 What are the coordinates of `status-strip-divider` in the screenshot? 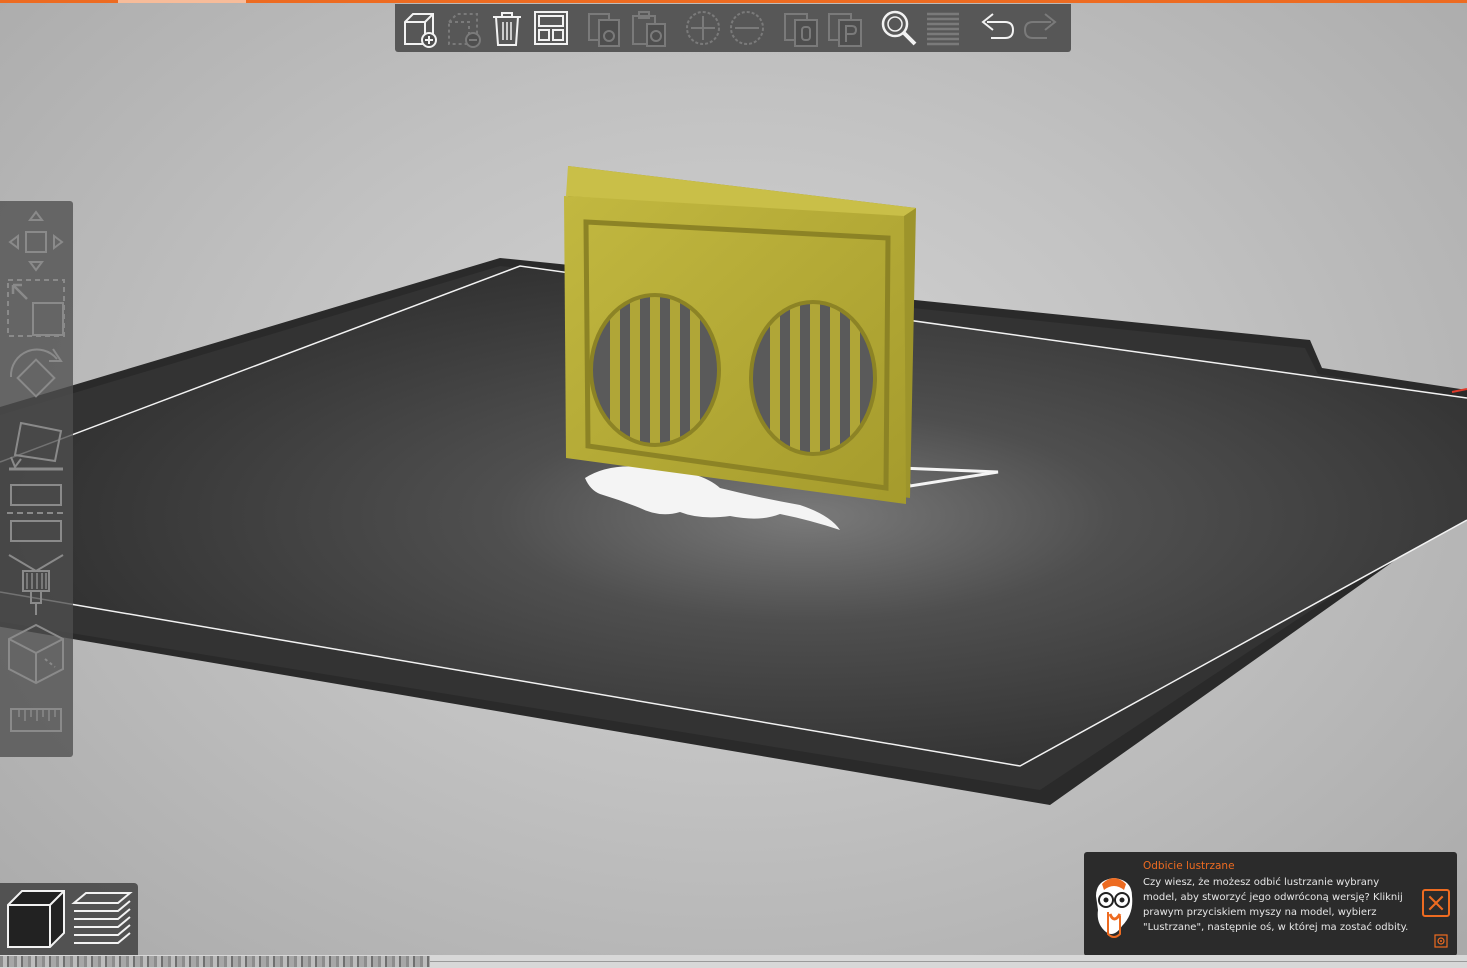 It's located at (948, 961).